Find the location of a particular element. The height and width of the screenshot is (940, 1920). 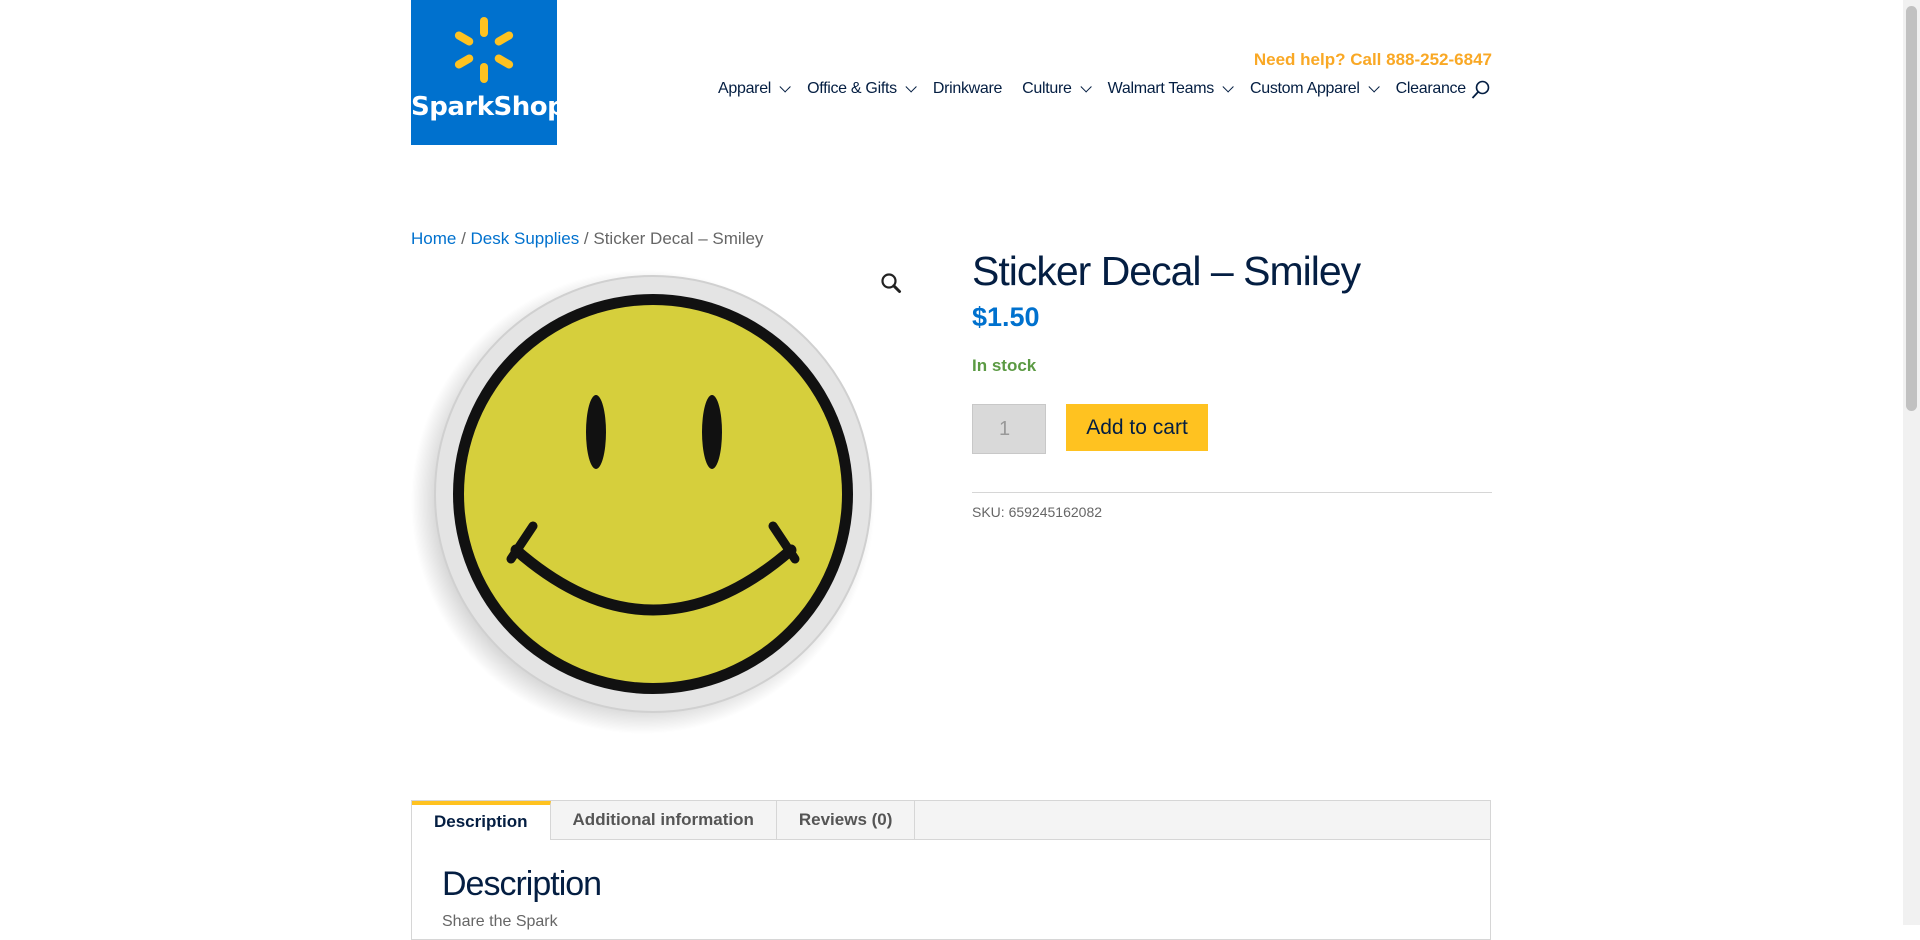

nav-custom-apparel: Custom Apparel is located at coordinates (1314, 89).